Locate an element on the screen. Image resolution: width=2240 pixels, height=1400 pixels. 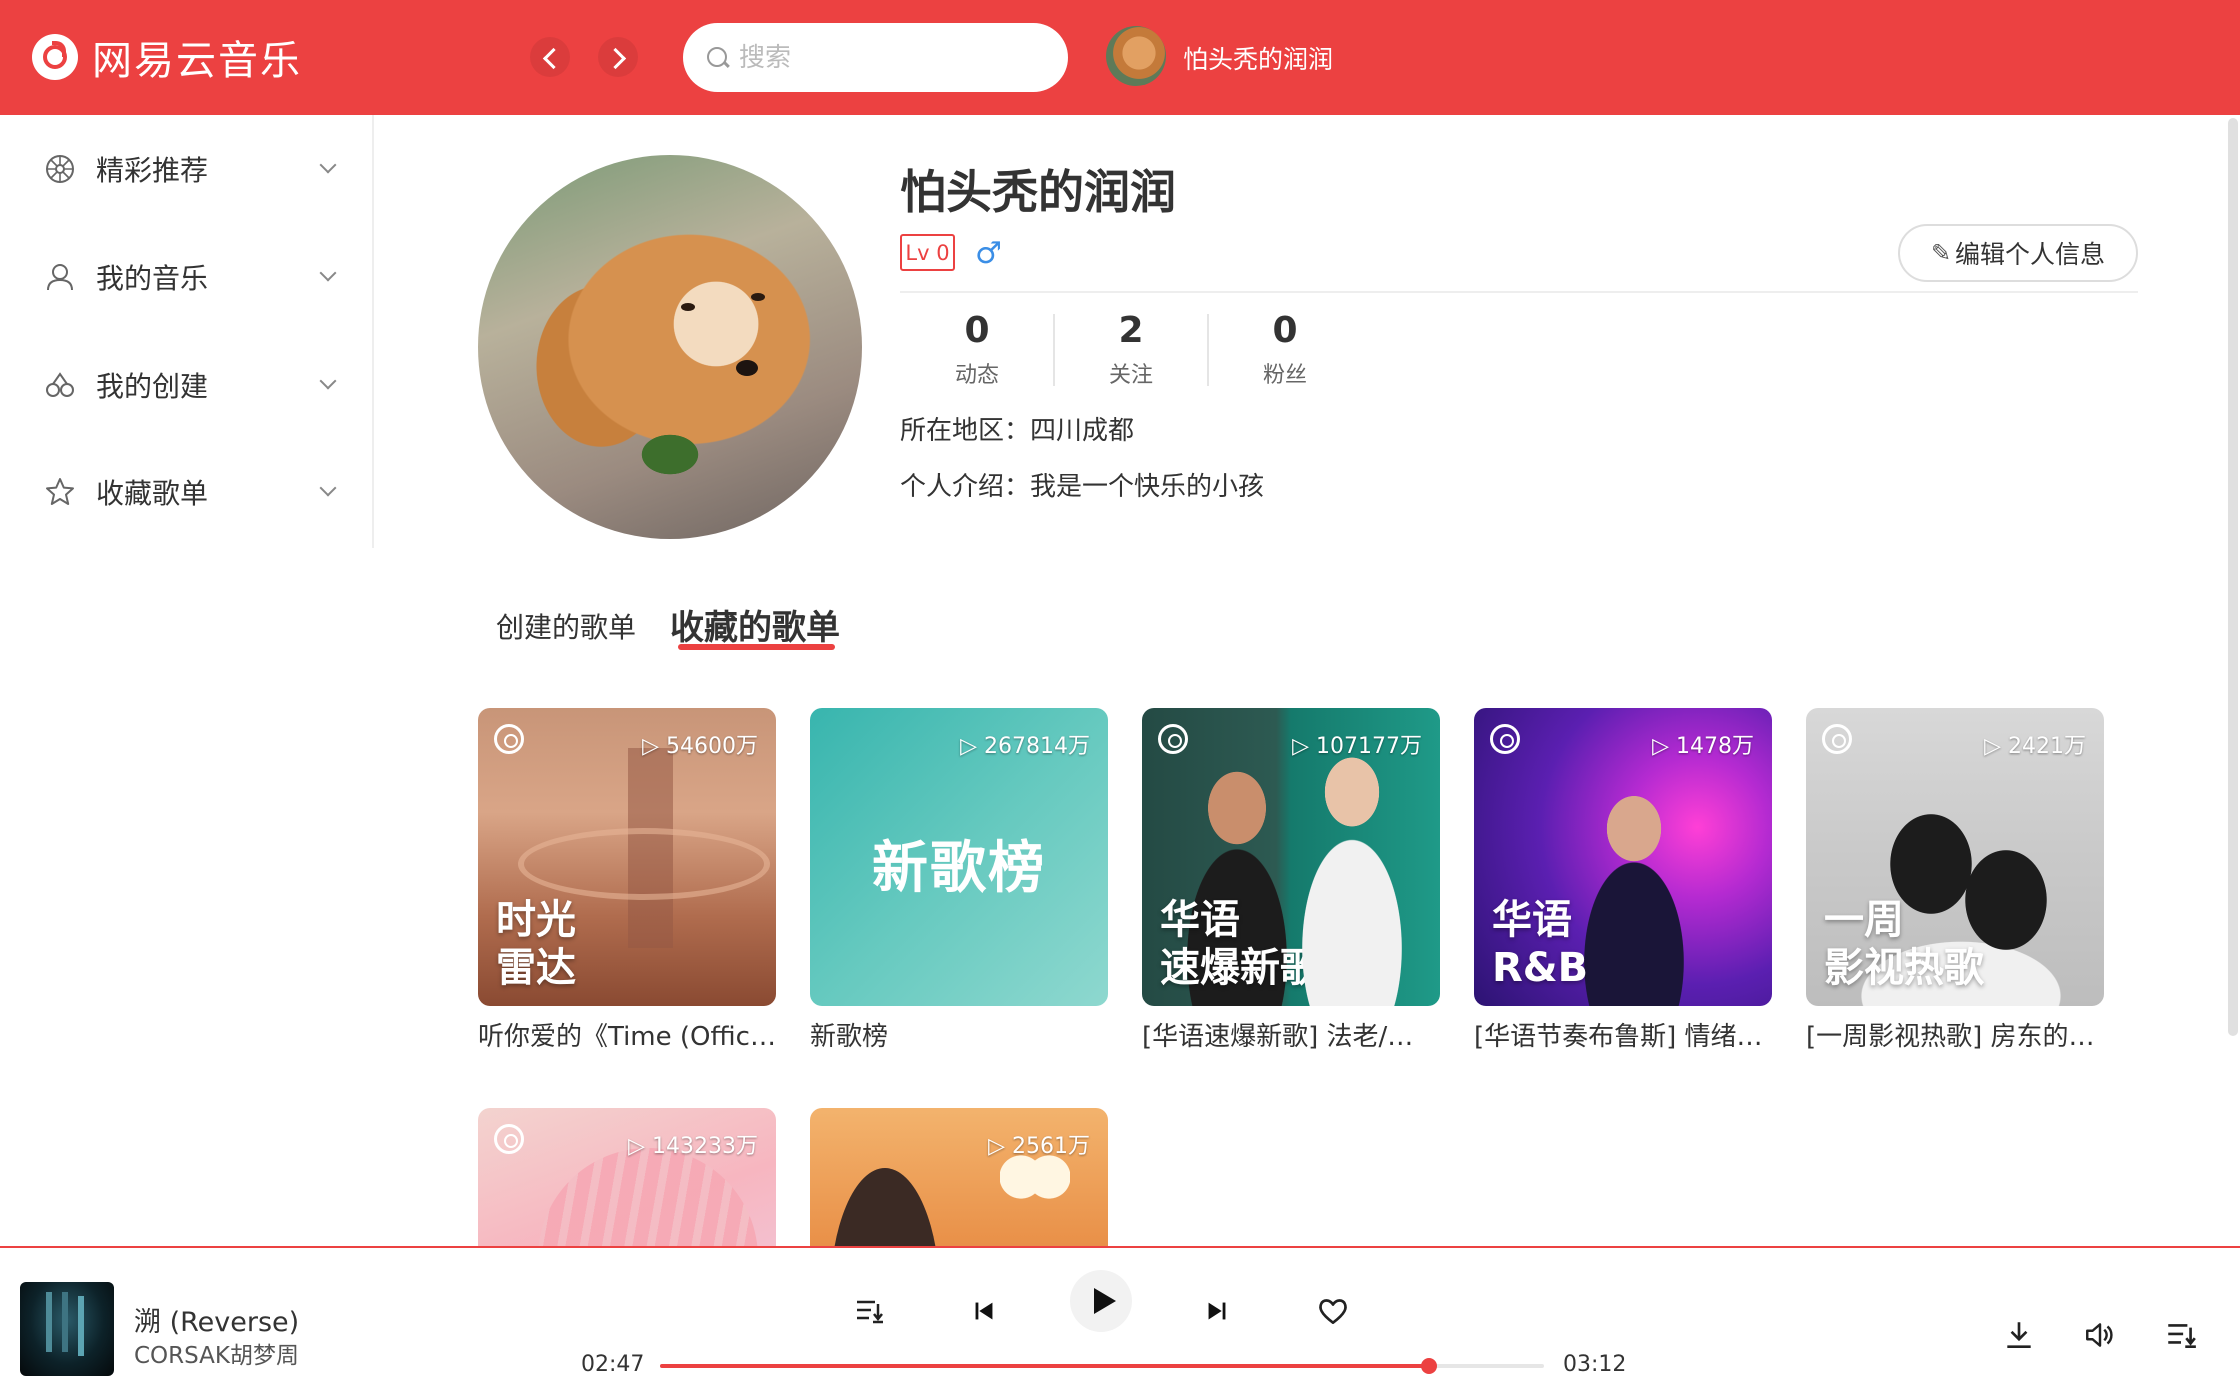
download-icon is located at coordinates (2019, 1335).